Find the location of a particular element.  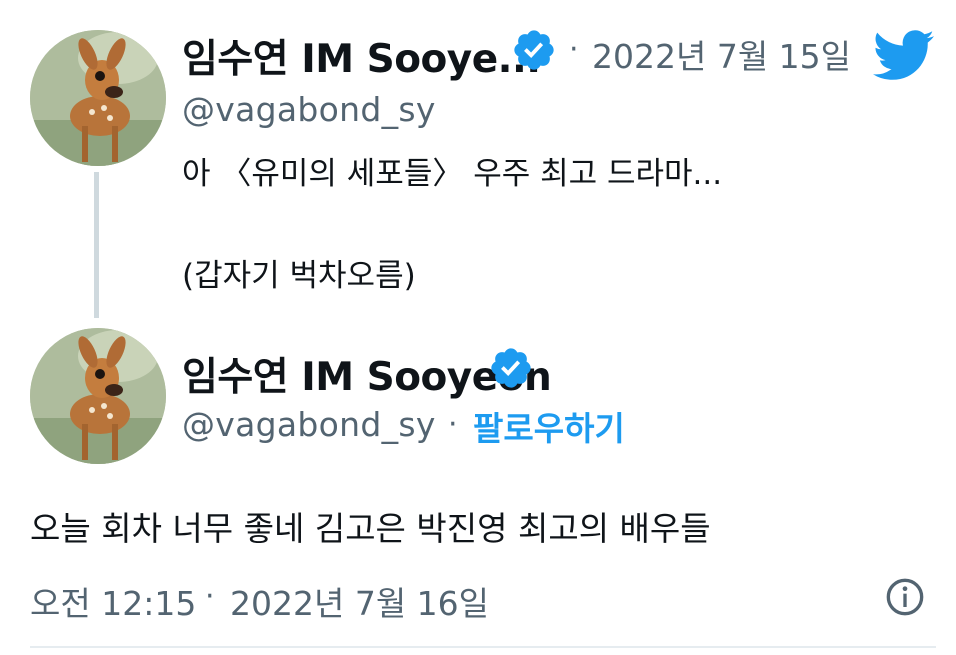

follow-link: 팔로우하기 is located at coordinates (549, 426).